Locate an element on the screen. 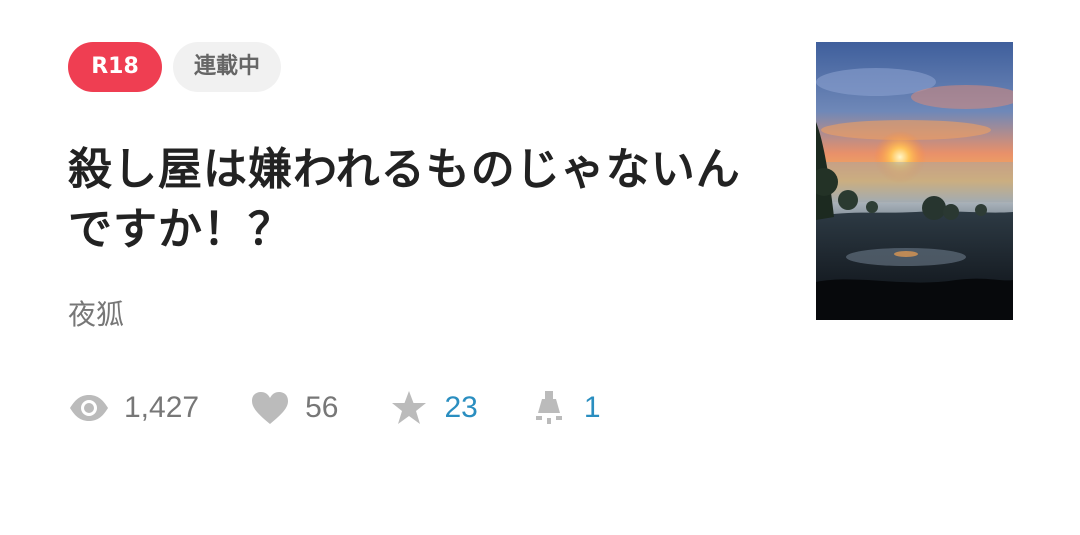 The height and width of the screenshot is (535, 1080). serialization-status-badge: 連載中 is located at coordinates (227, 67).